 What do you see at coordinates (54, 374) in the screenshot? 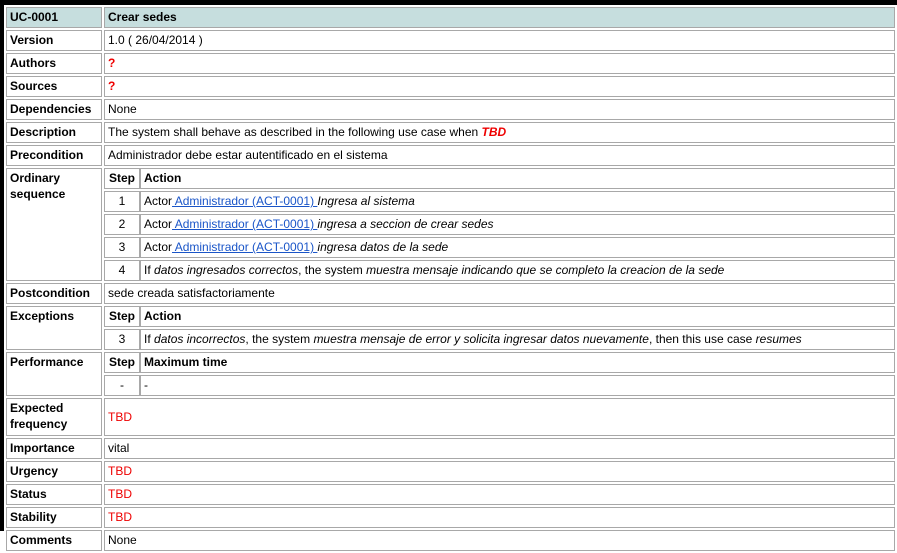
I see `performance-label: Performance` at bounding box center [54, 374].